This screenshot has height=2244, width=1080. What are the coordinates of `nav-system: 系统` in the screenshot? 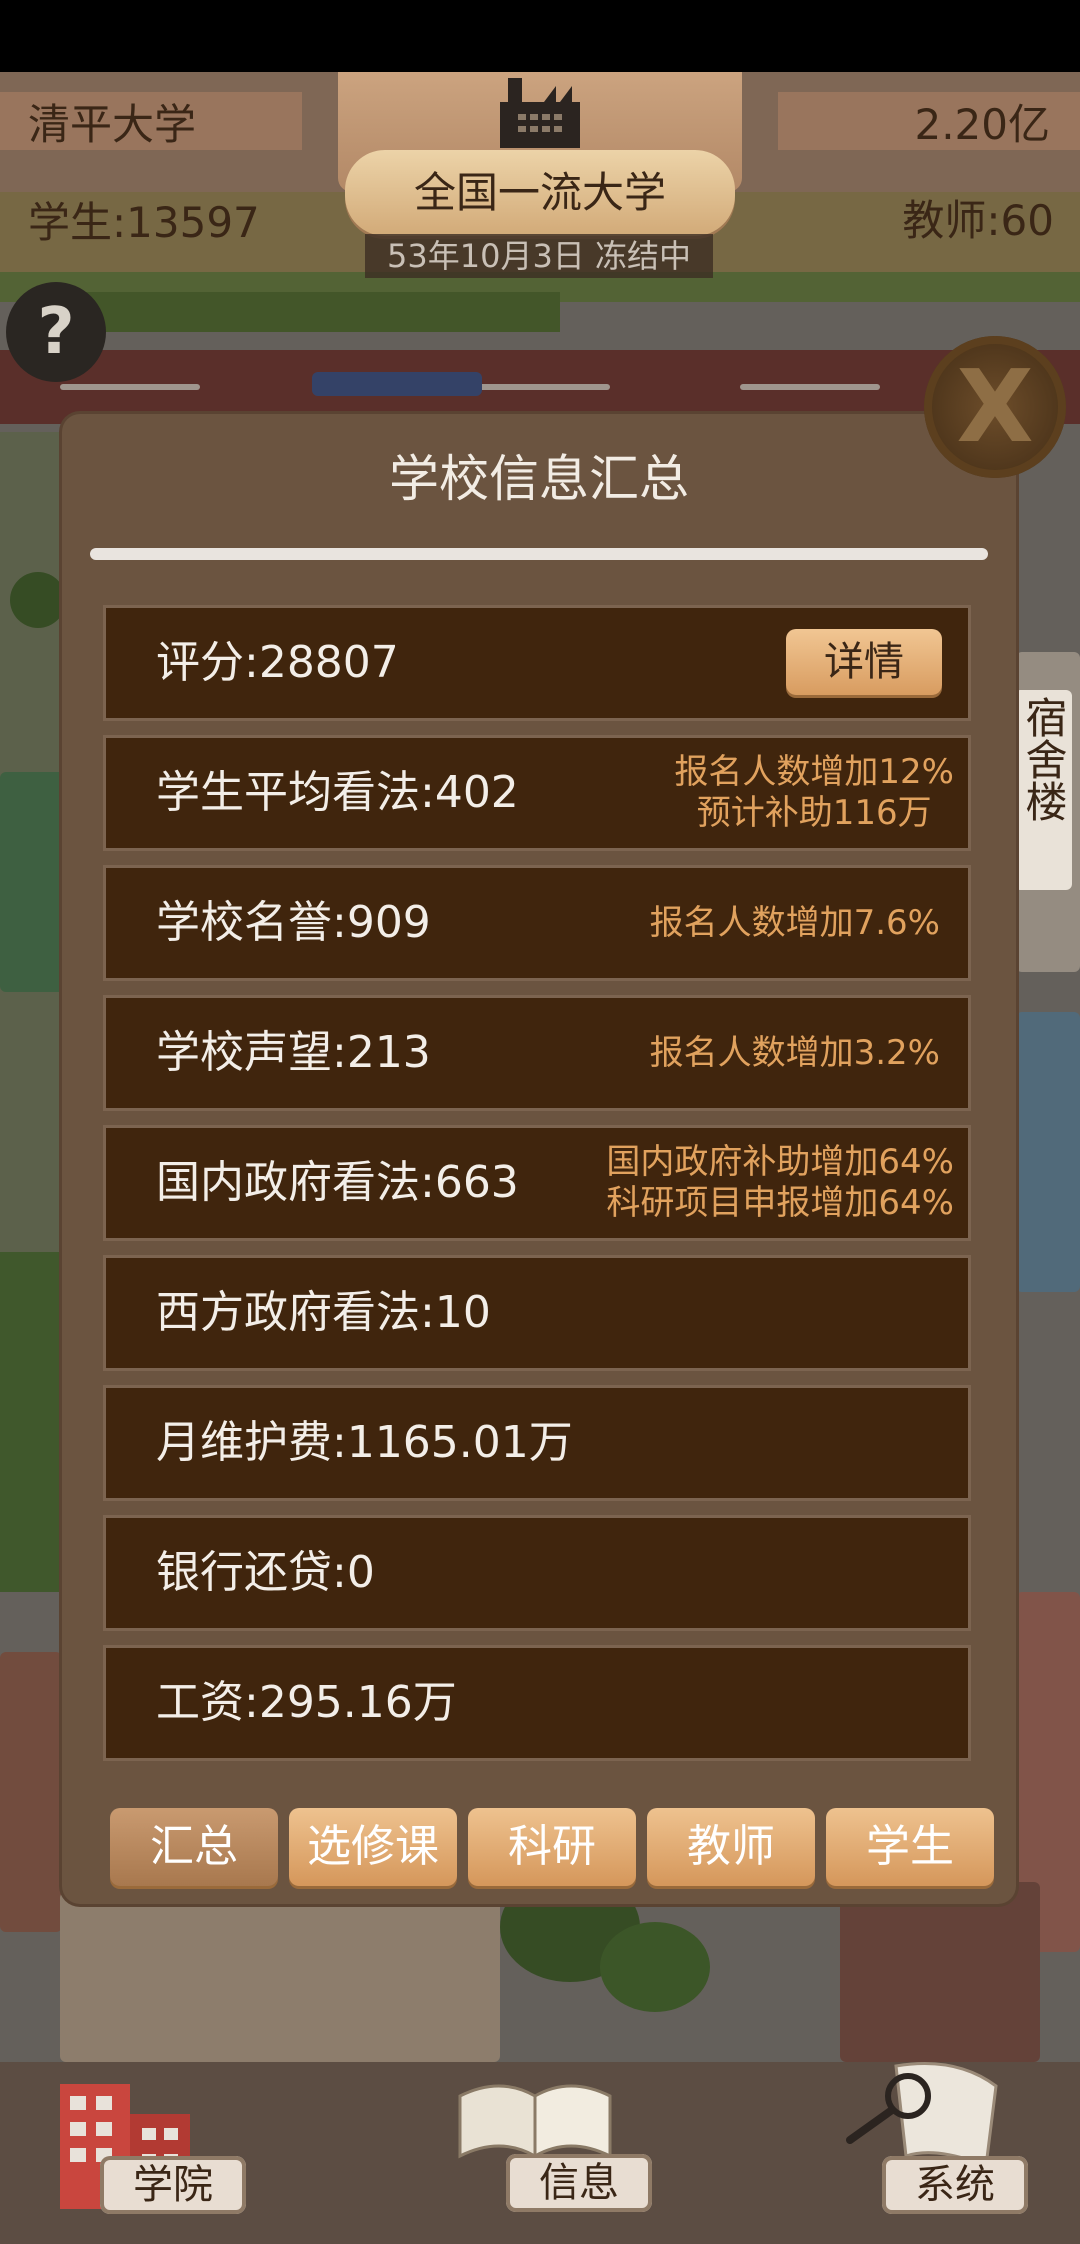 It's located at (955, 2185).